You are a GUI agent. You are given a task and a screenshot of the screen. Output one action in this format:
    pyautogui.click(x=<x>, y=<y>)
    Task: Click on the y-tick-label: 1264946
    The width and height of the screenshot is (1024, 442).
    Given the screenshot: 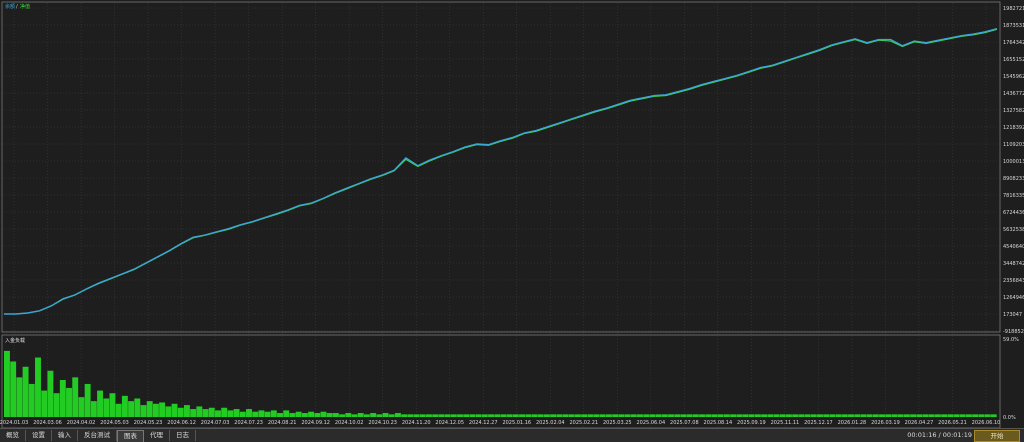 What is the action you would take?
    pyautogui.click(x=1013, y=298)
    